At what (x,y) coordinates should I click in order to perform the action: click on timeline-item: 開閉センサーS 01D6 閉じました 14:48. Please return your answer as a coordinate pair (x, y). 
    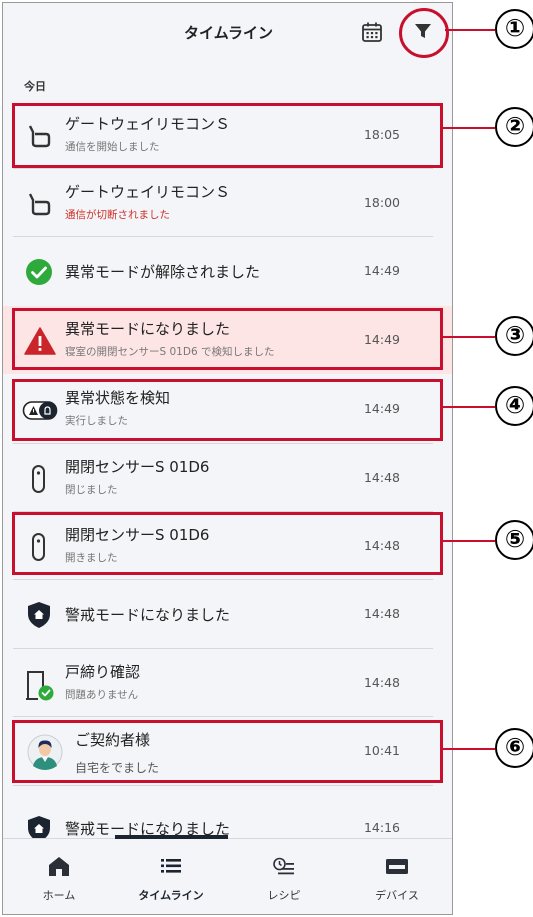
    Looking at the image, I should click on (227, 478).